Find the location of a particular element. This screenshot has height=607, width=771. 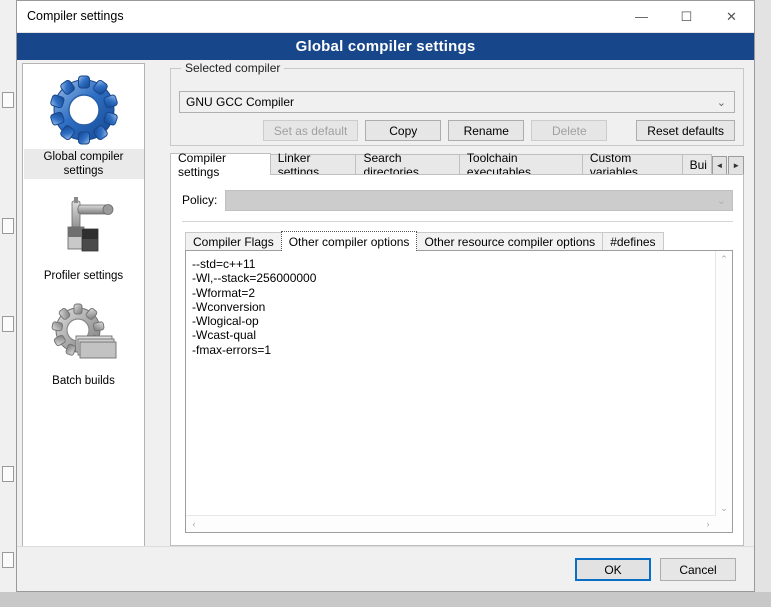

close-icon: ✕ is located at coordinates (731, 16).